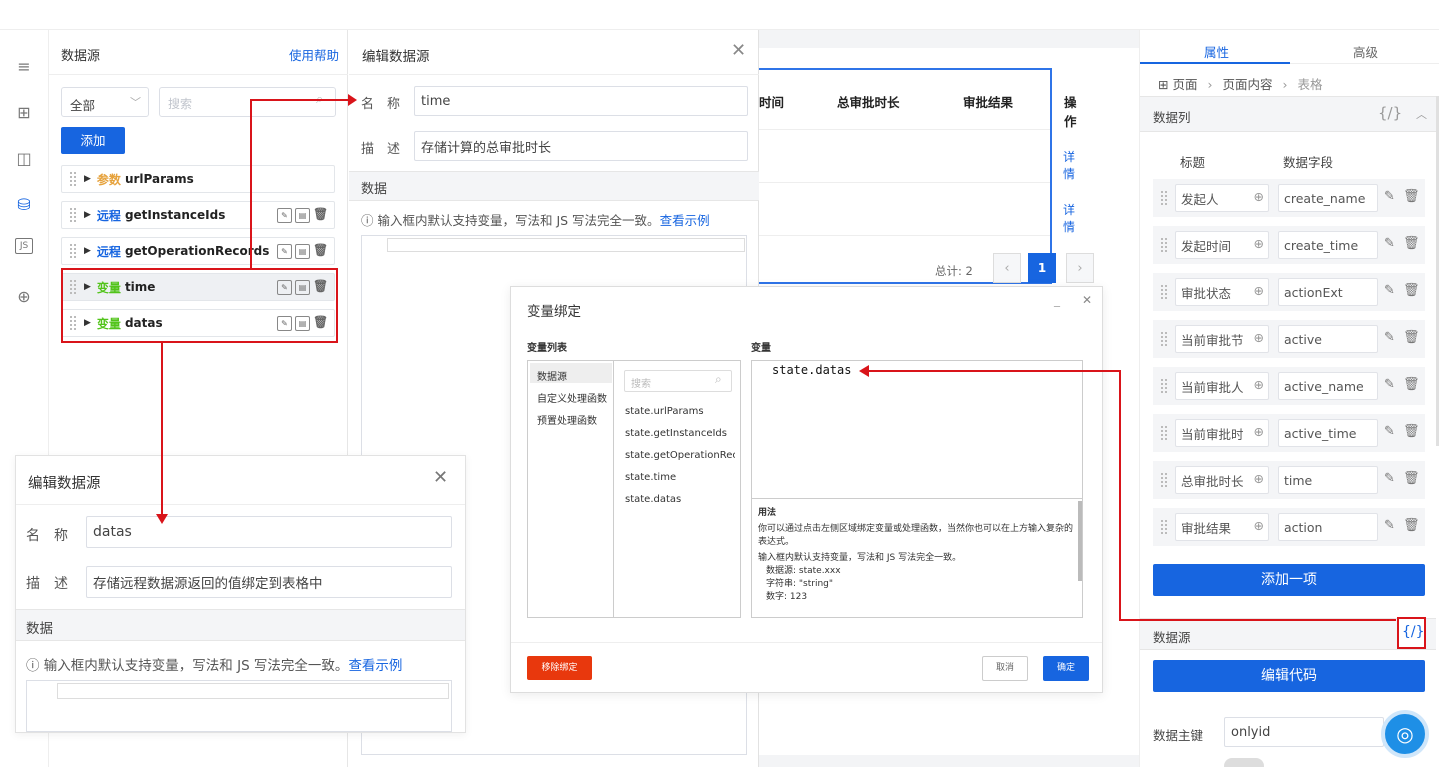 The width and height of the screenshot is (1439, 767). Describe the element at coordinates (559, 668) in the screenshot. I see `remove-binding-button: 移除绑定` at that location.